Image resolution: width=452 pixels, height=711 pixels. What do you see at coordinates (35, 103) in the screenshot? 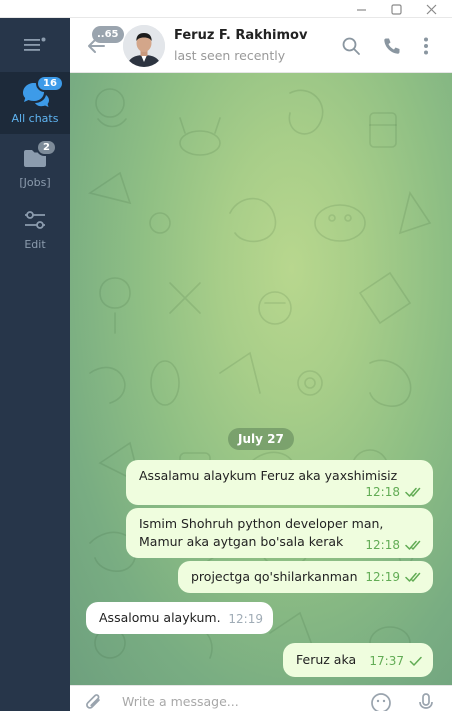
I see `folder-all-chats: 16 All chats` at bounding box center [35, 103].